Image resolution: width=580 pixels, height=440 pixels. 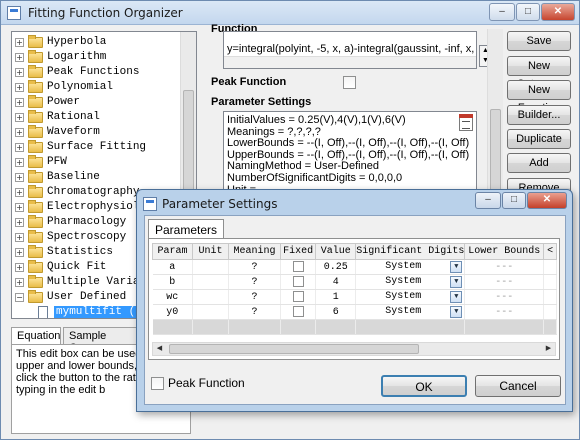 I want to click on table-row: wc? 1 System ▼ ---, so click(x=354, y=297).